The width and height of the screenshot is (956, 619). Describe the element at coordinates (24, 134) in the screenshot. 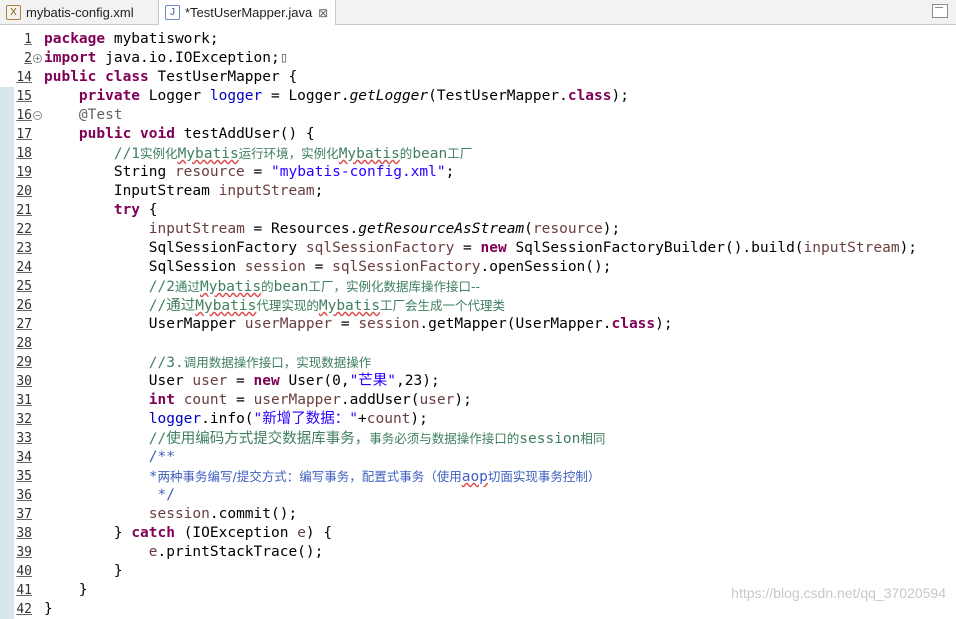

I see `line-number: 17` at that location.